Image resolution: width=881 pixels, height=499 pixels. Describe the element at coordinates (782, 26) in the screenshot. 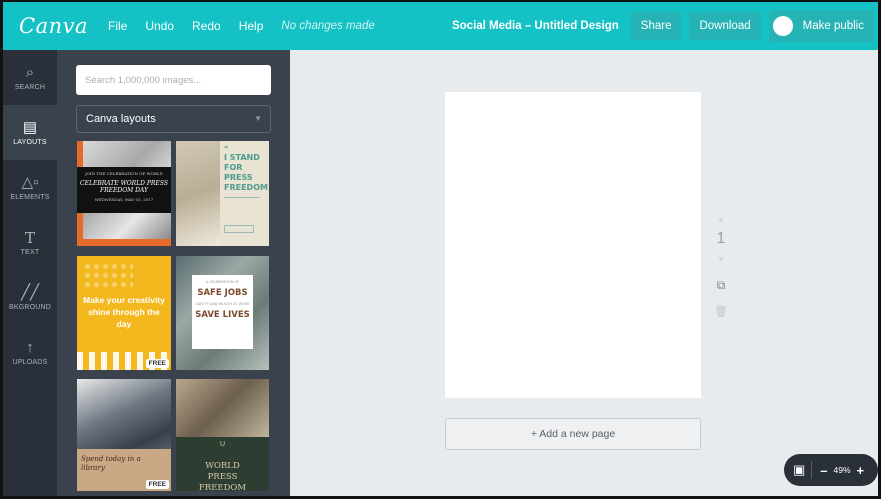

I see `toggle-knob` at that location.